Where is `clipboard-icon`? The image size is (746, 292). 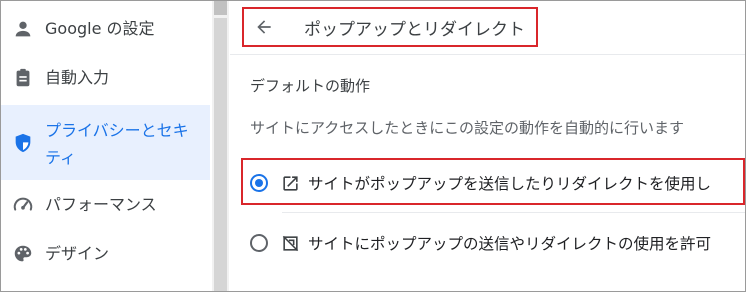
clipboard-icon is located at coordinates (23, 78).